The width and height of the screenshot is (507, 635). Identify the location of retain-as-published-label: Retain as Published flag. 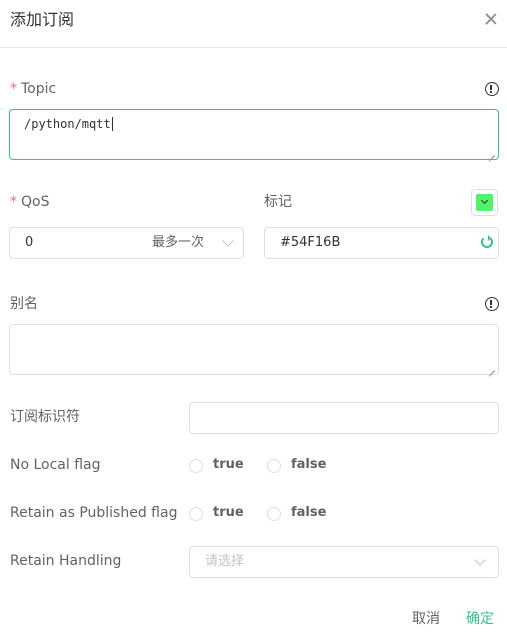
(94, 513).